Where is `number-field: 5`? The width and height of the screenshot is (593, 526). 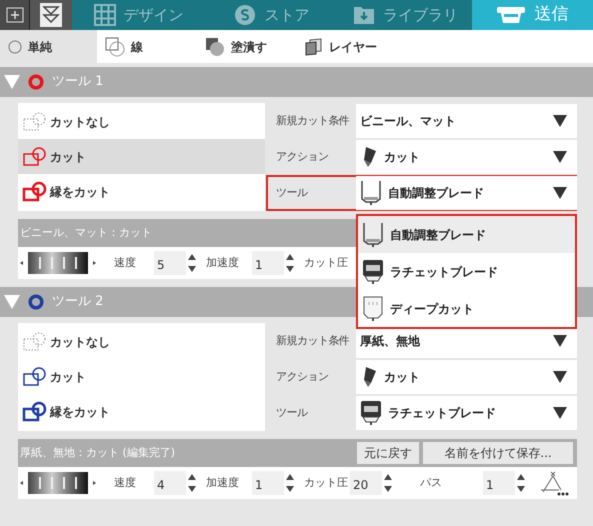 number-field: 5 is located at coordinates (170, 263).